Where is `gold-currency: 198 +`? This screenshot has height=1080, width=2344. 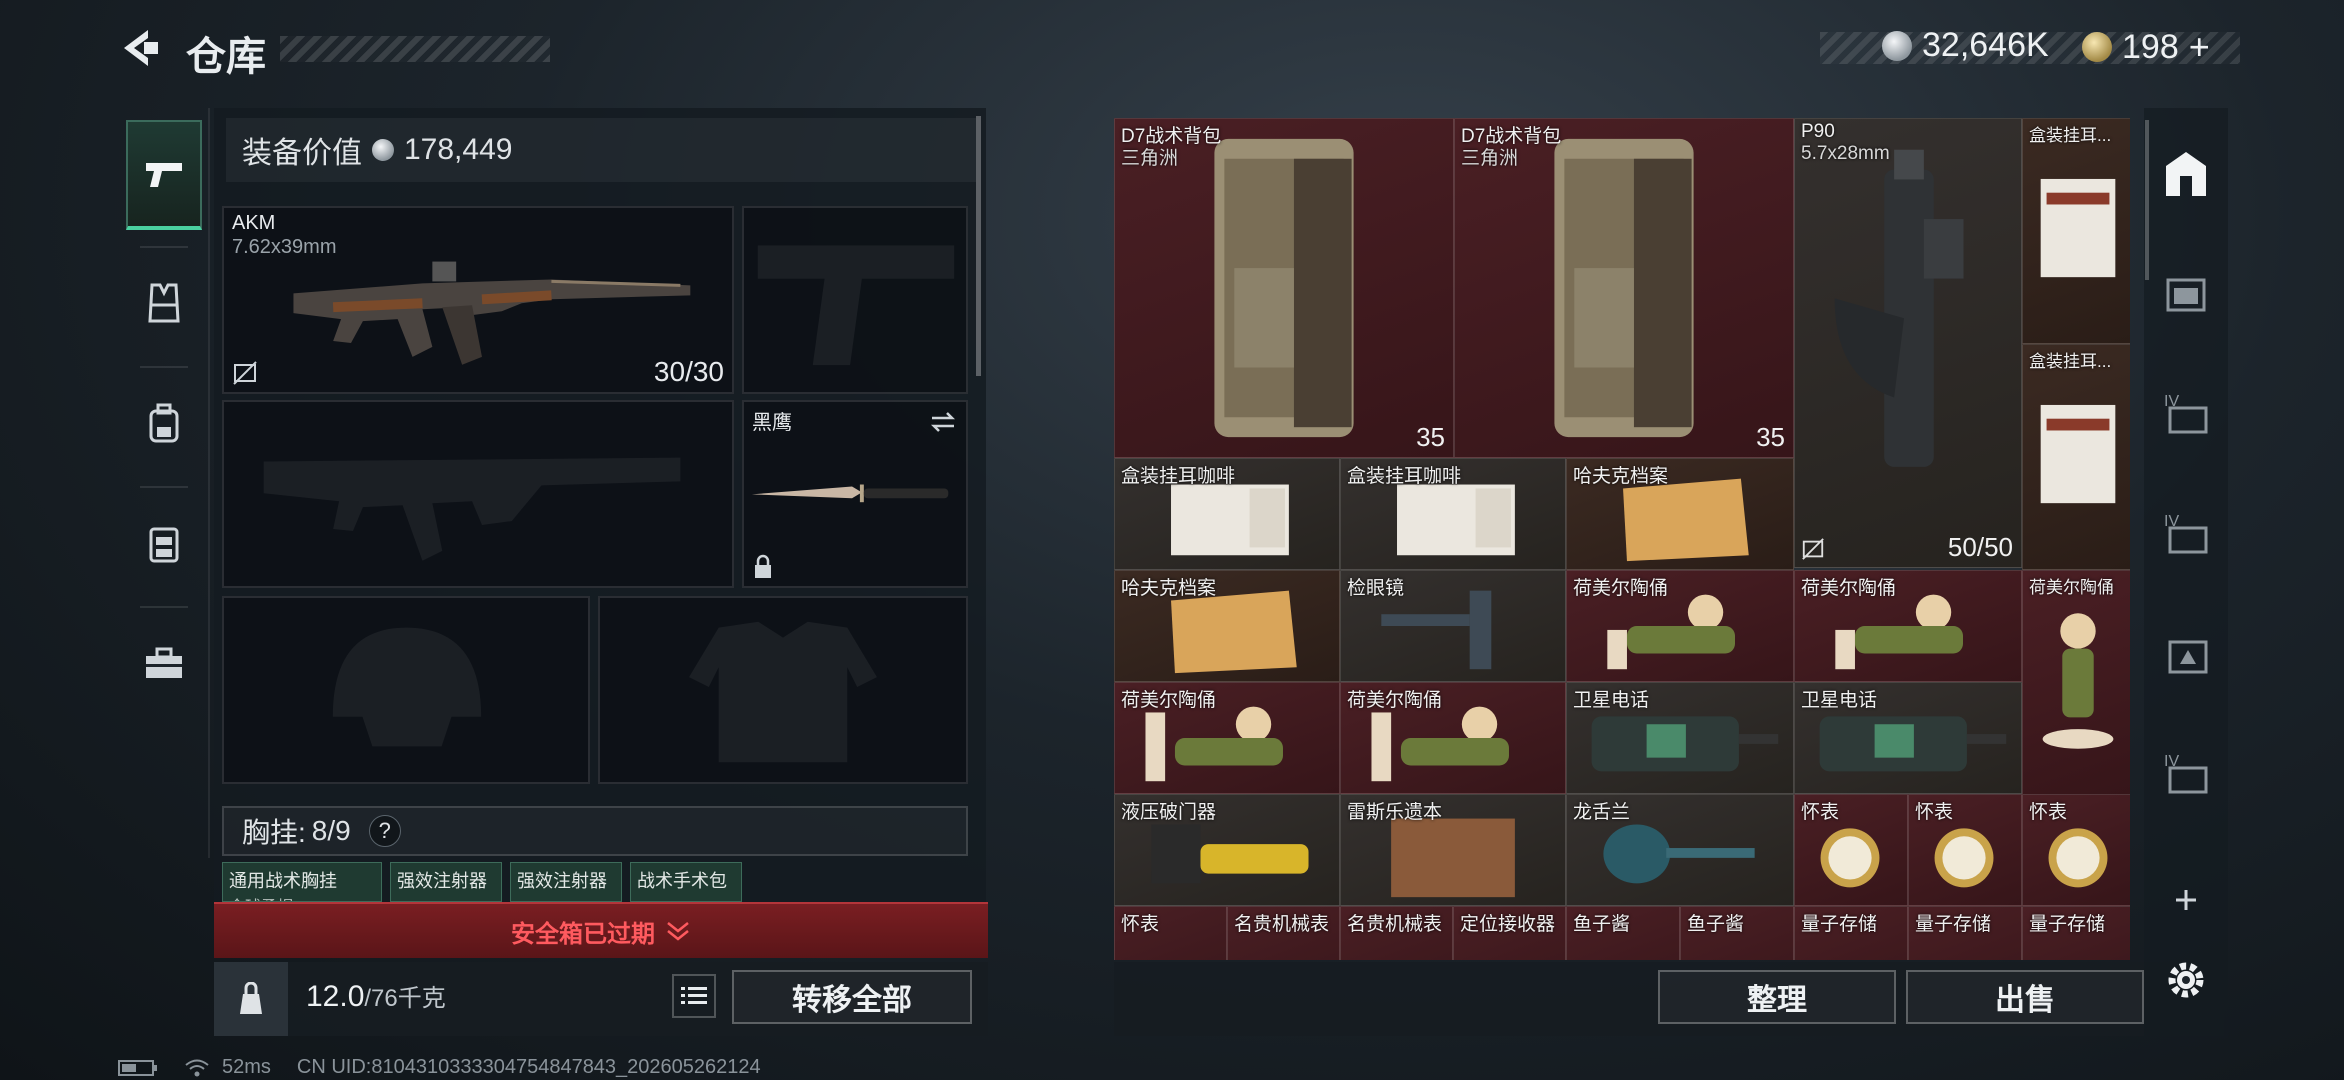
gold-currency: 198 + is located at coordinates (2146, 47).